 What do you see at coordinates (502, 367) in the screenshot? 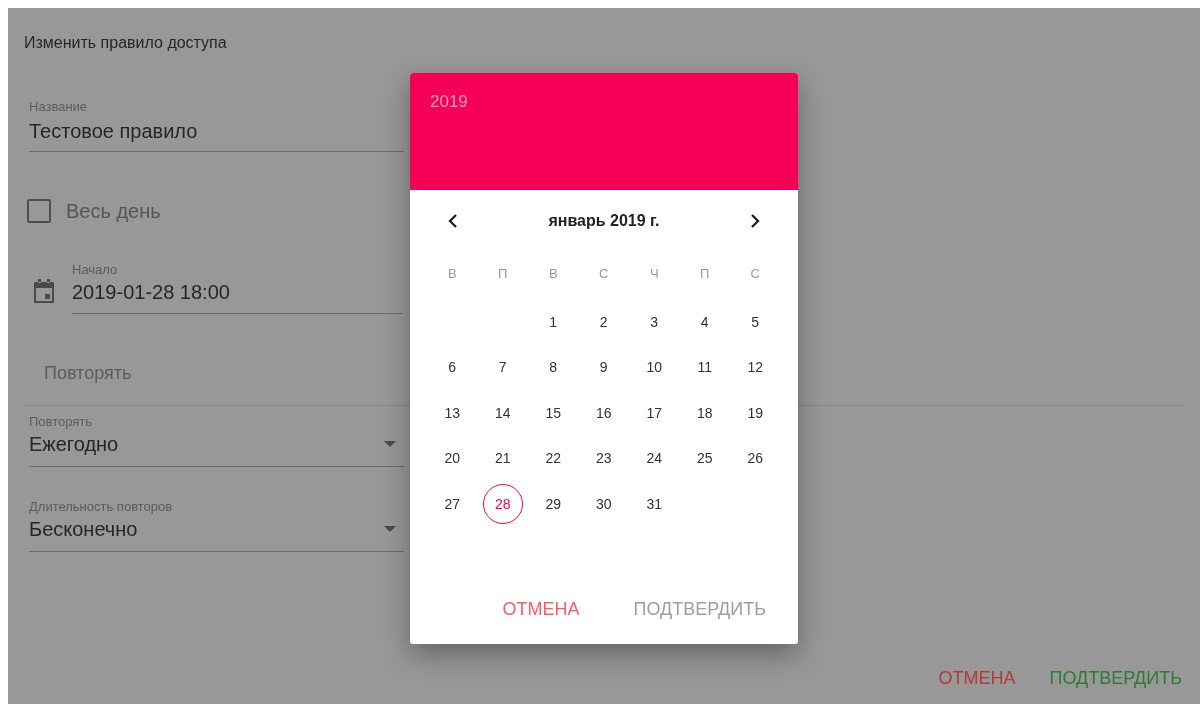
I see `day-button: 7` at bounding box center [502, 367].